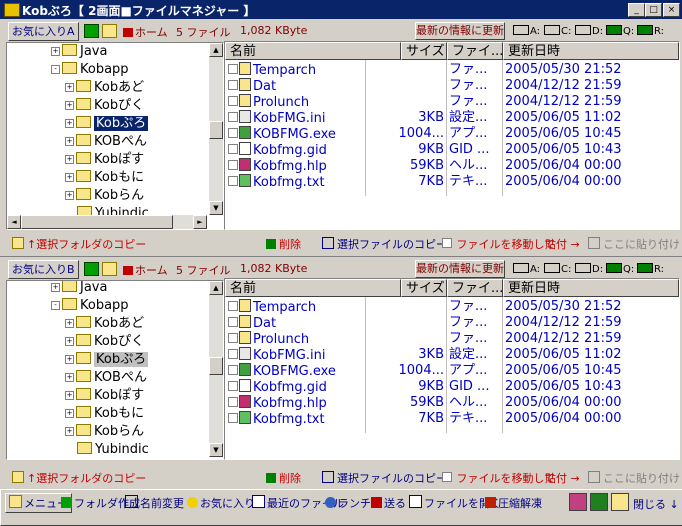 This screenshot has width=682, height=526. What do you see at coordinates (452, 166) in the screenshot?
I see `file-row: Kobfmg.hlp 59KB ヘル... 2005/06/04 00:00` at bounding box center [452, 166].